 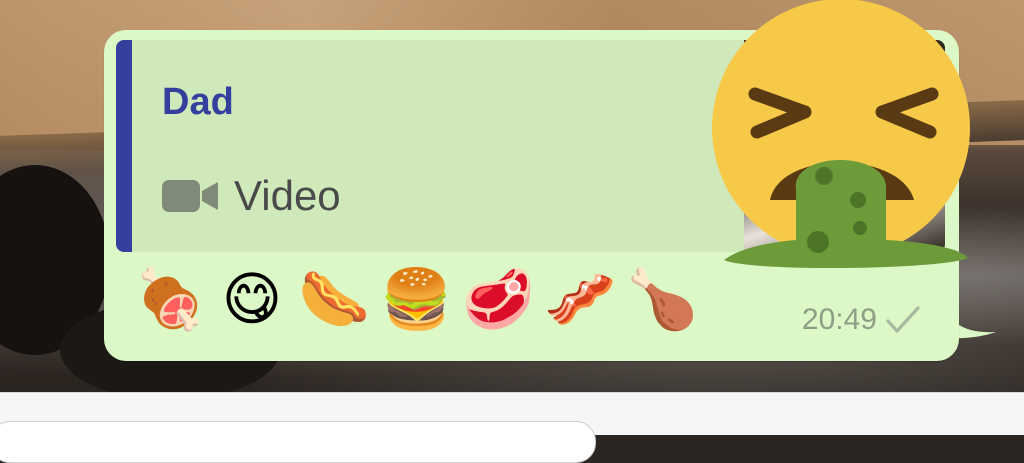 I want to click on poultry-leg-emoji: 🍗, so click(x=662, y=299).